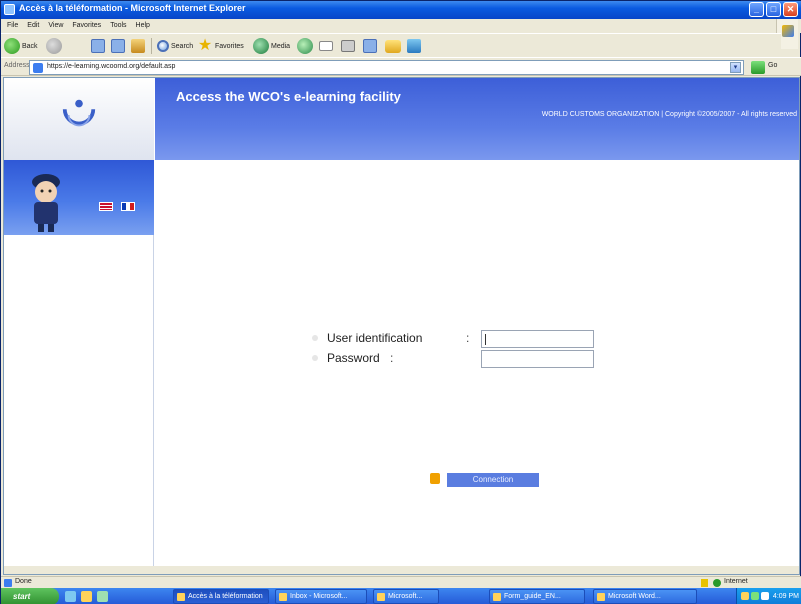  I want to click on menu-file: File, so click(12, 26).